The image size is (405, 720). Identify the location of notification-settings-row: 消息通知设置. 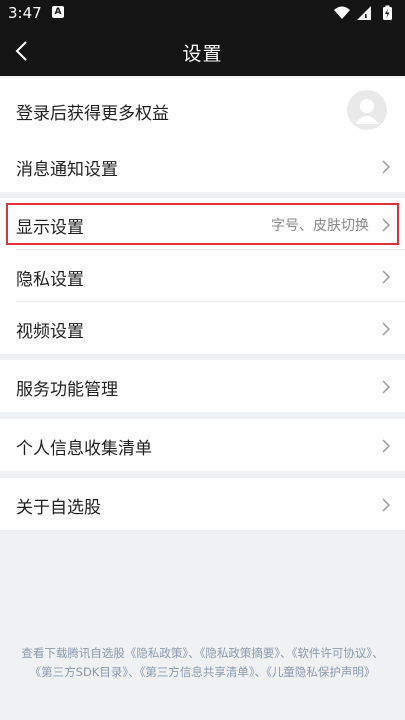
(202, 166).